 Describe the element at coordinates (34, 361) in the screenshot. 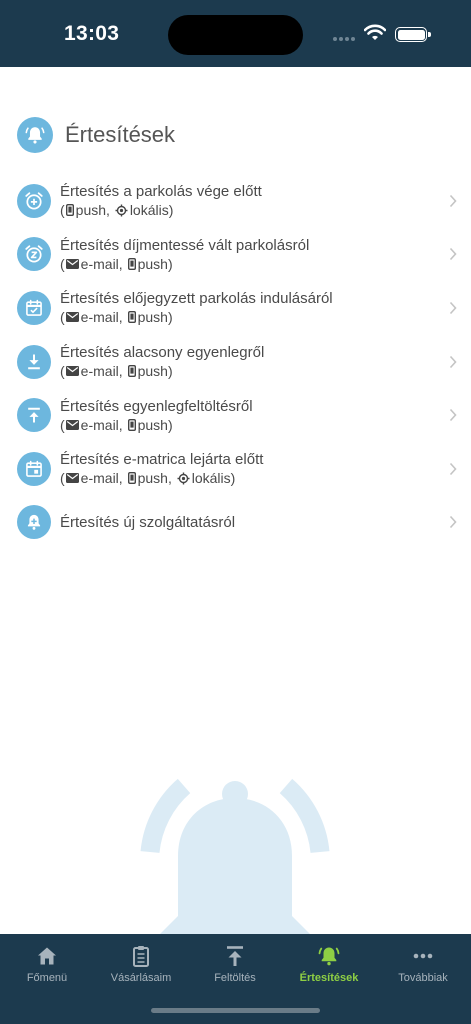

I see `download-icon` at that location.